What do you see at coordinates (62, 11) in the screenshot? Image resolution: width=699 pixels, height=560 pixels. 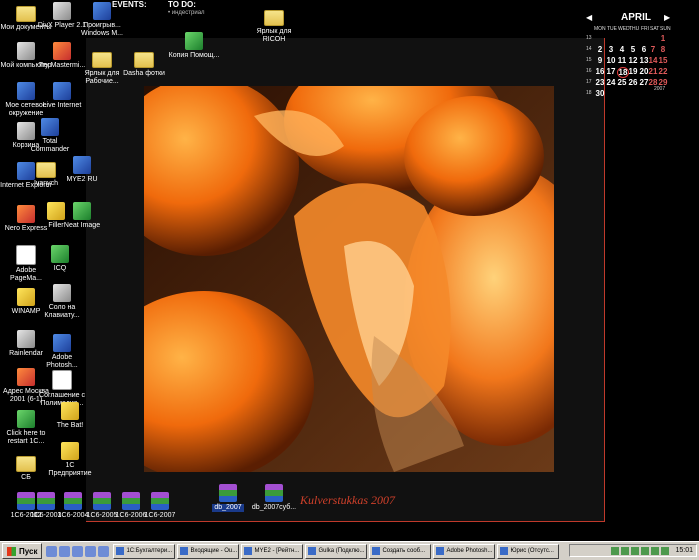 I see `divx-icon` at bounding box center [62, 11].